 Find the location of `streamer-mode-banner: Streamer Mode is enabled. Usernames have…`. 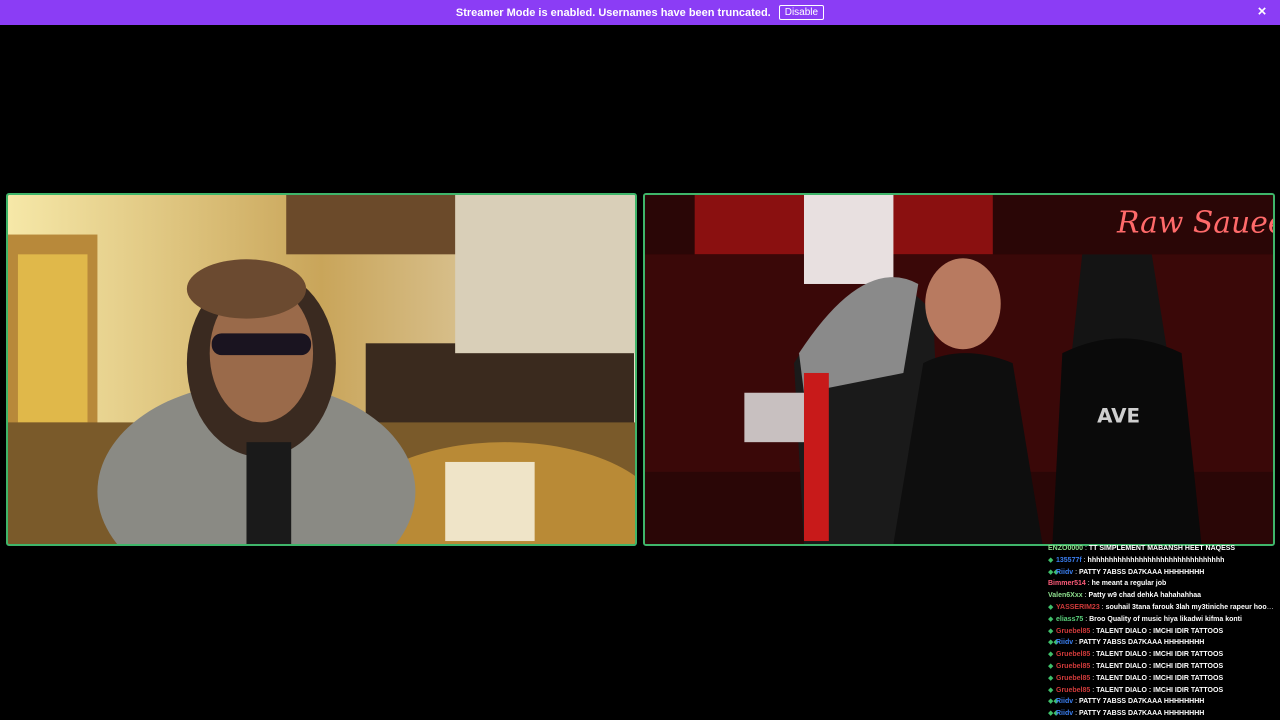

streamer-mode-banner: Streamer Mode is enabled. Usernames have… is located at coordinates (640, 12).